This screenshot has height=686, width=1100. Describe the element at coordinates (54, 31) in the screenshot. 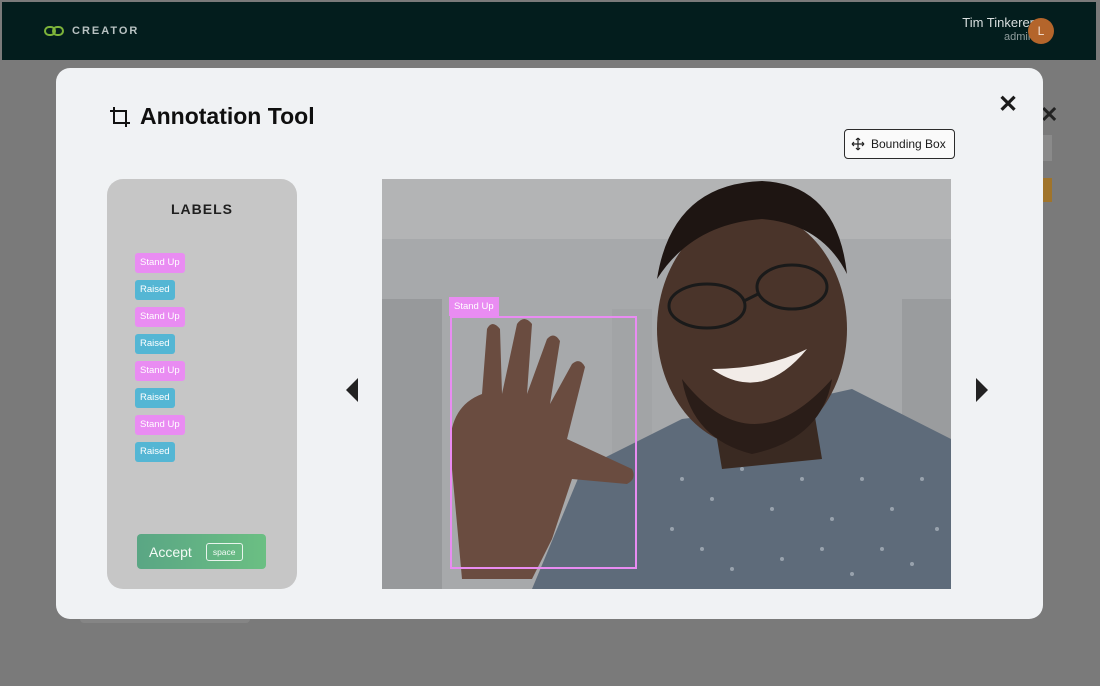

I see `link-icon` at that location.